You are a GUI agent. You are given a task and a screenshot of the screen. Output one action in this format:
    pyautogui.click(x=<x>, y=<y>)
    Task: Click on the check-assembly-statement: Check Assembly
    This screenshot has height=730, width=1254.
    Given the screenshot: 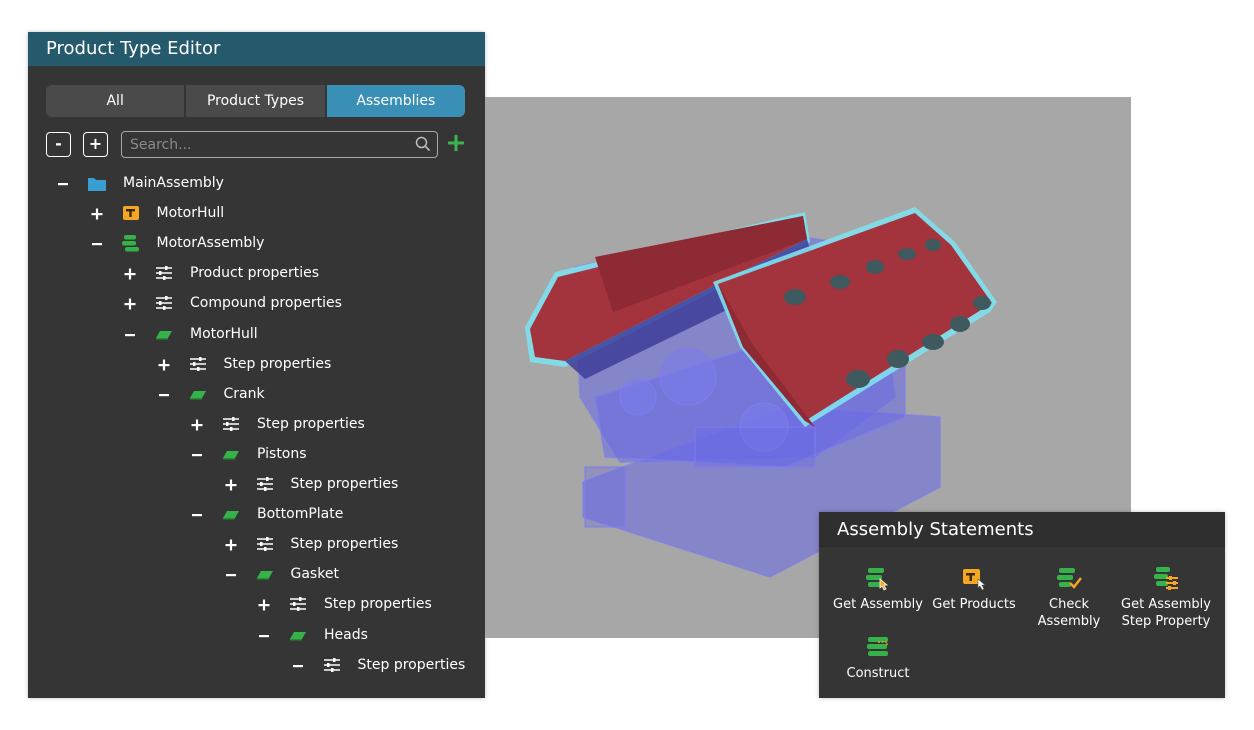 What is the action you would take?
    pyautogui.click(x=1069, y=597)
    